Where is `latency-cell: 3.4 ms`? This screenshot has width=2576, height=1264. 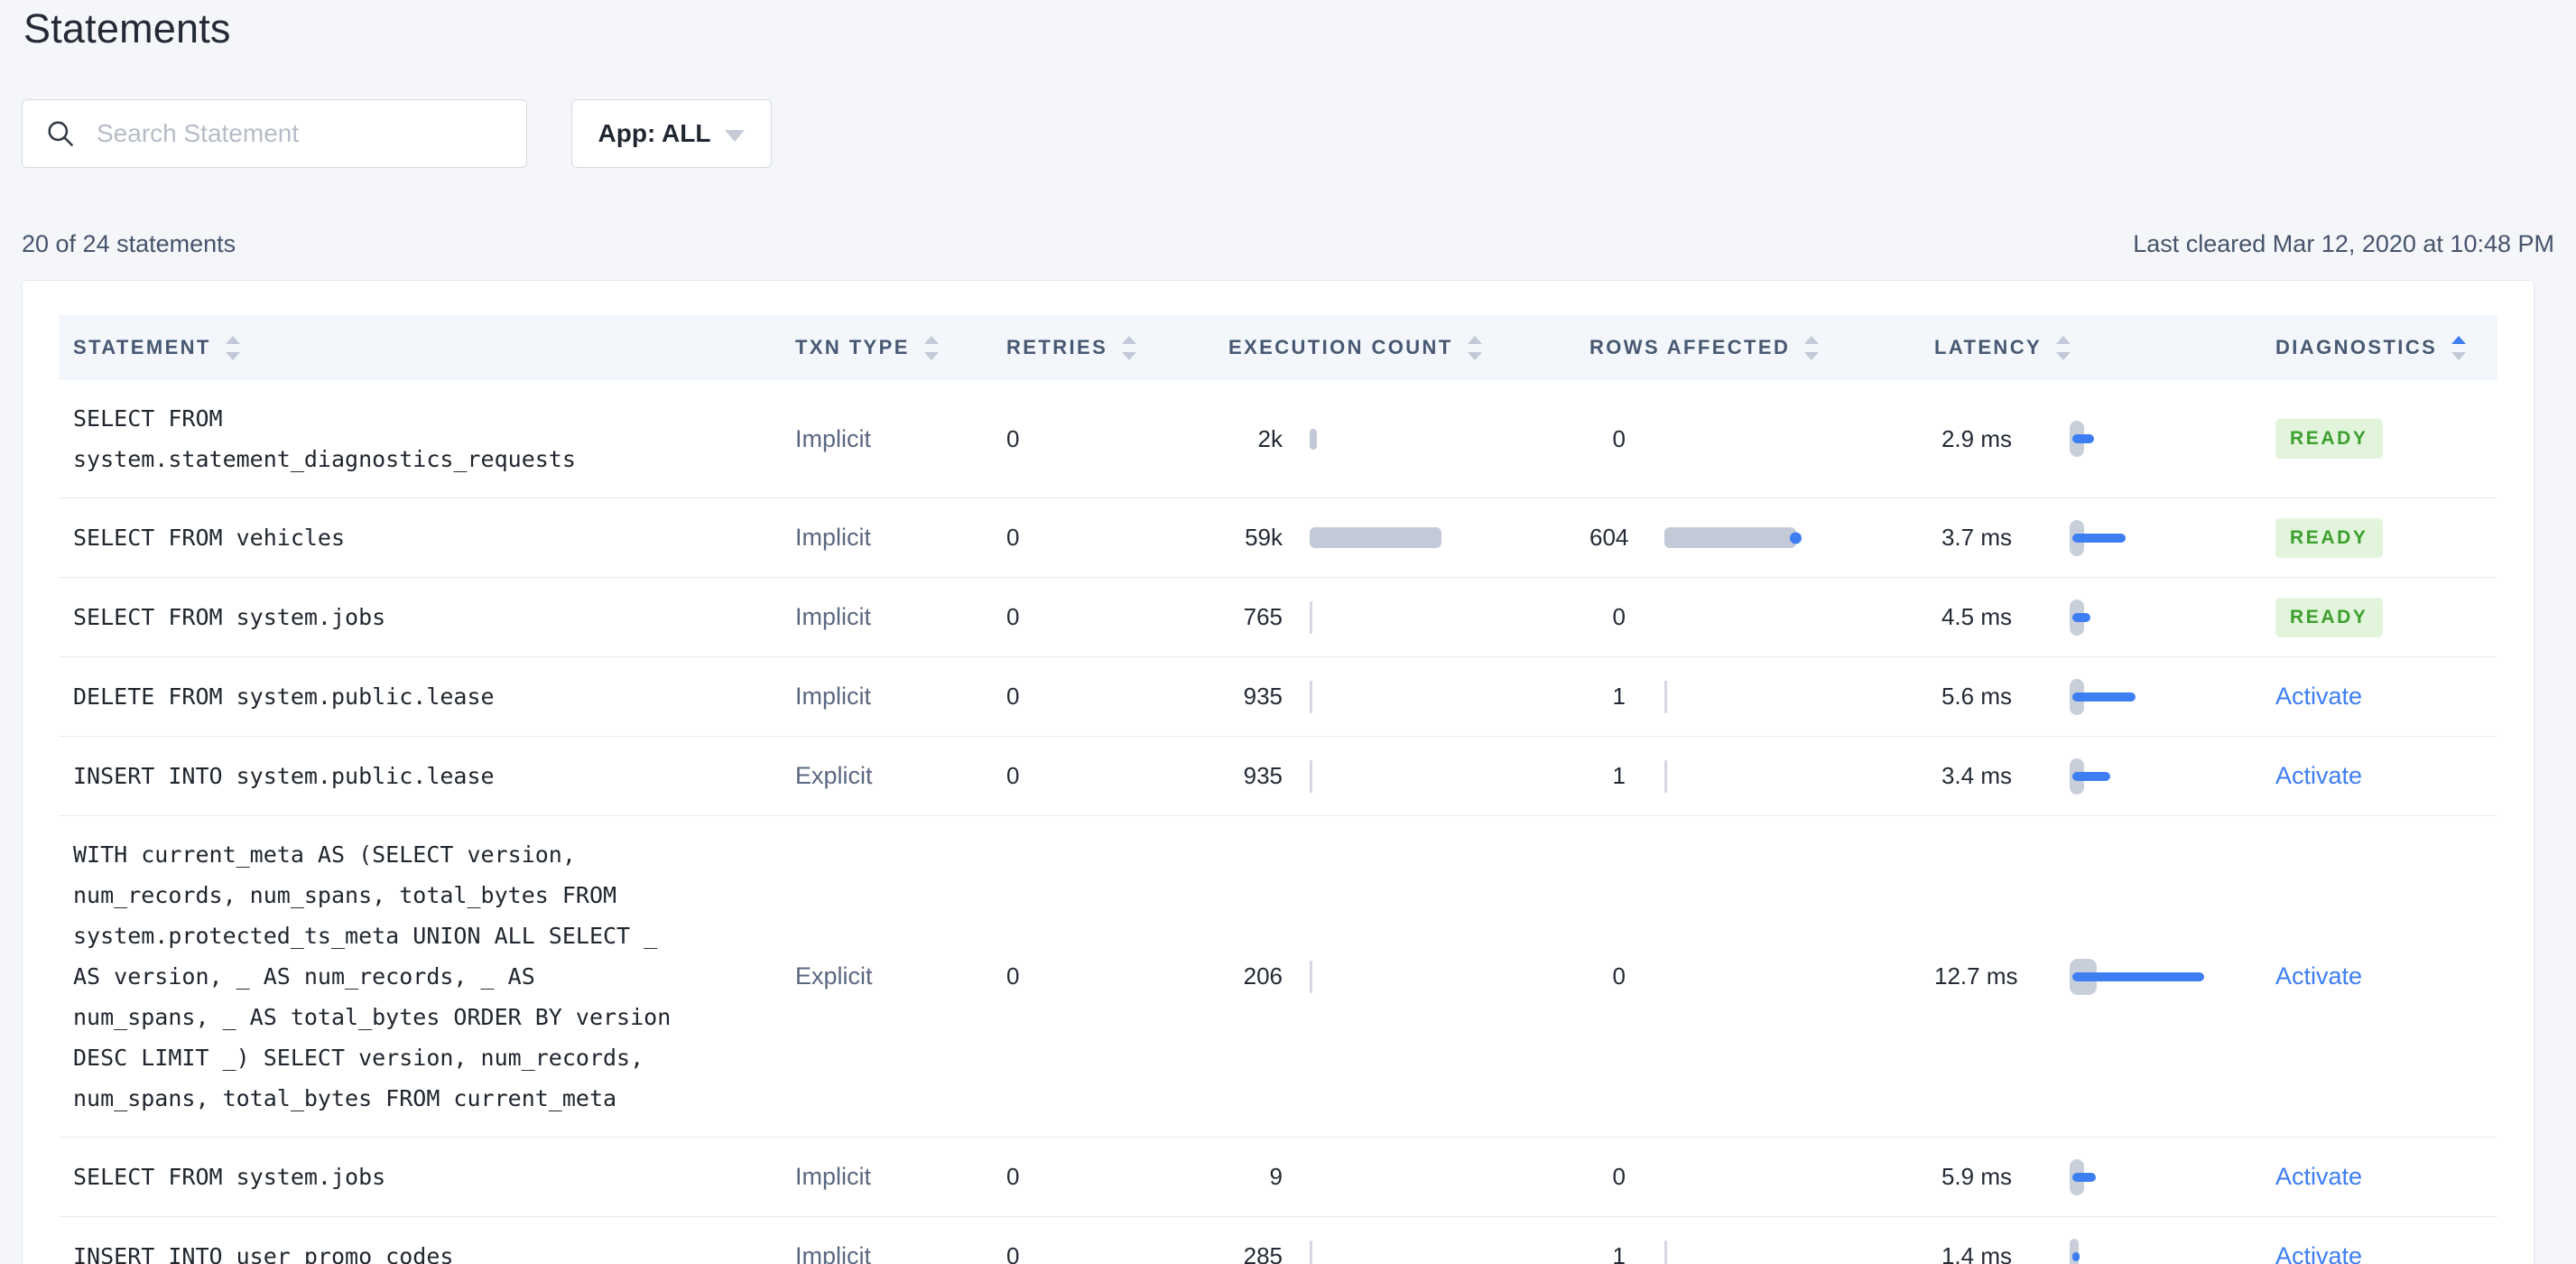
latency-cell: 3.4 ms is located at coordinates (2104, 776).